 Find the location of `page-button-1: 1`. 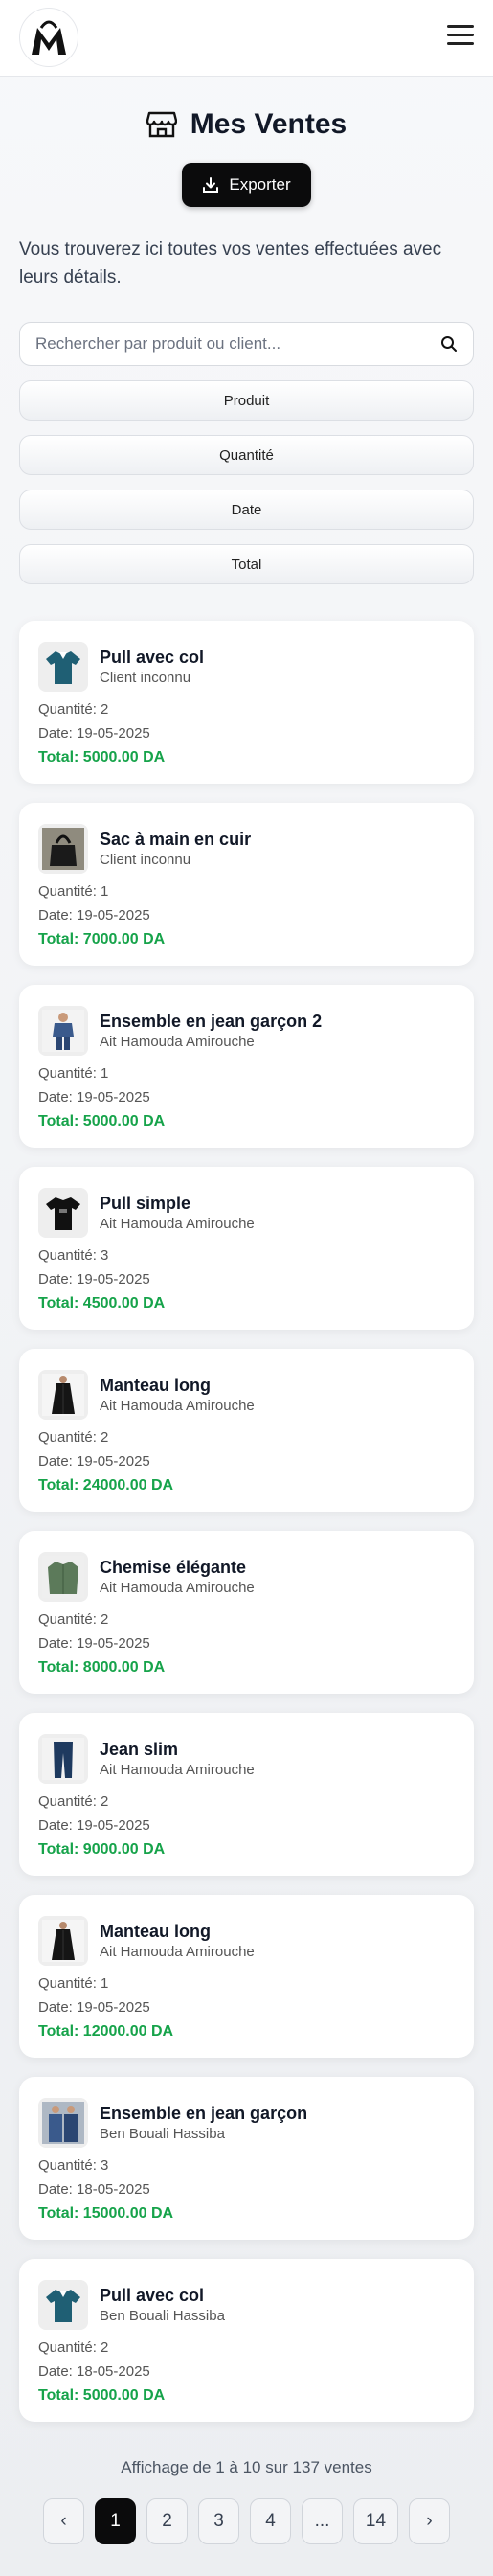

page-button-1: 1 is located at coordinates (115, 2521).